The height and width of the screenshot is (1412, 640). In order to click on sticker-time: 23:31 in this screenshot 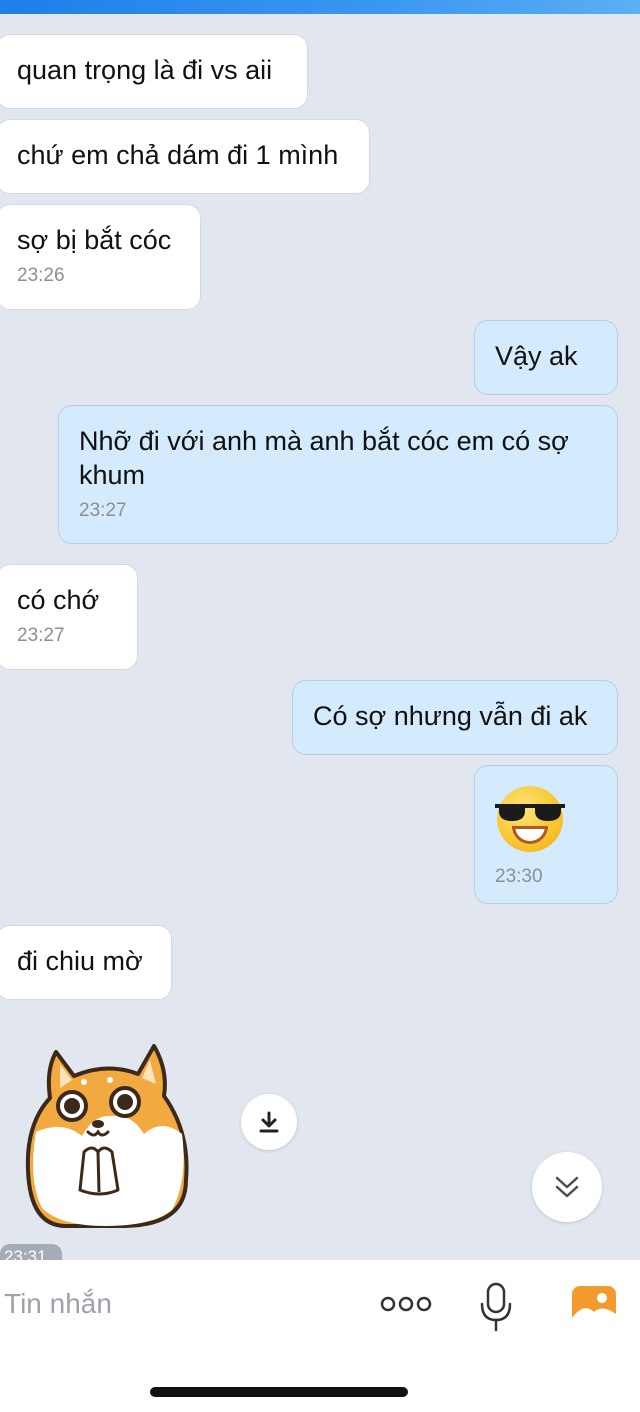, I will do `click(31, 1252)`.